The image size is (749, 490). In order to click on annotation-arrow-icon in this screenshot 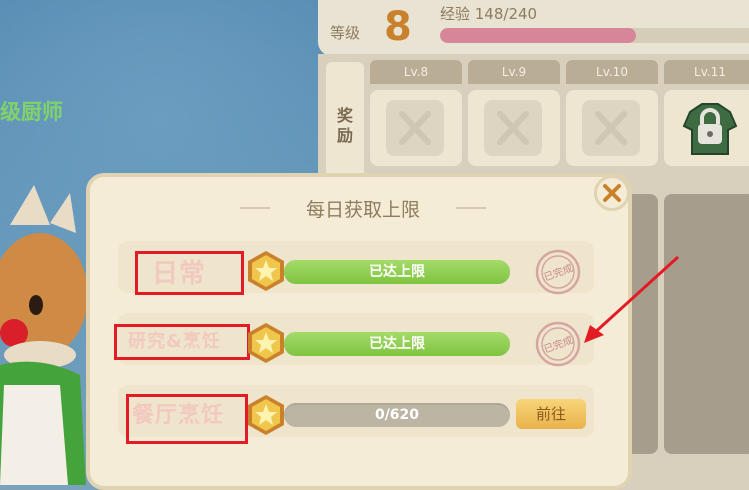, I will do `click(632, 299)`.